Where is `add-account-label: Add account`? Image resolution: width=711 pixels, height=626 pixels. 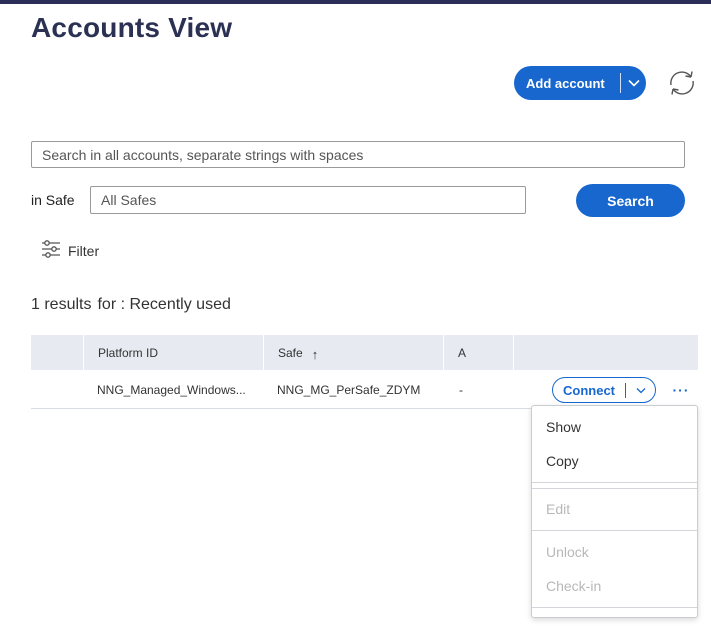
add-account-label: Add account is located at coordinates (565, 83).